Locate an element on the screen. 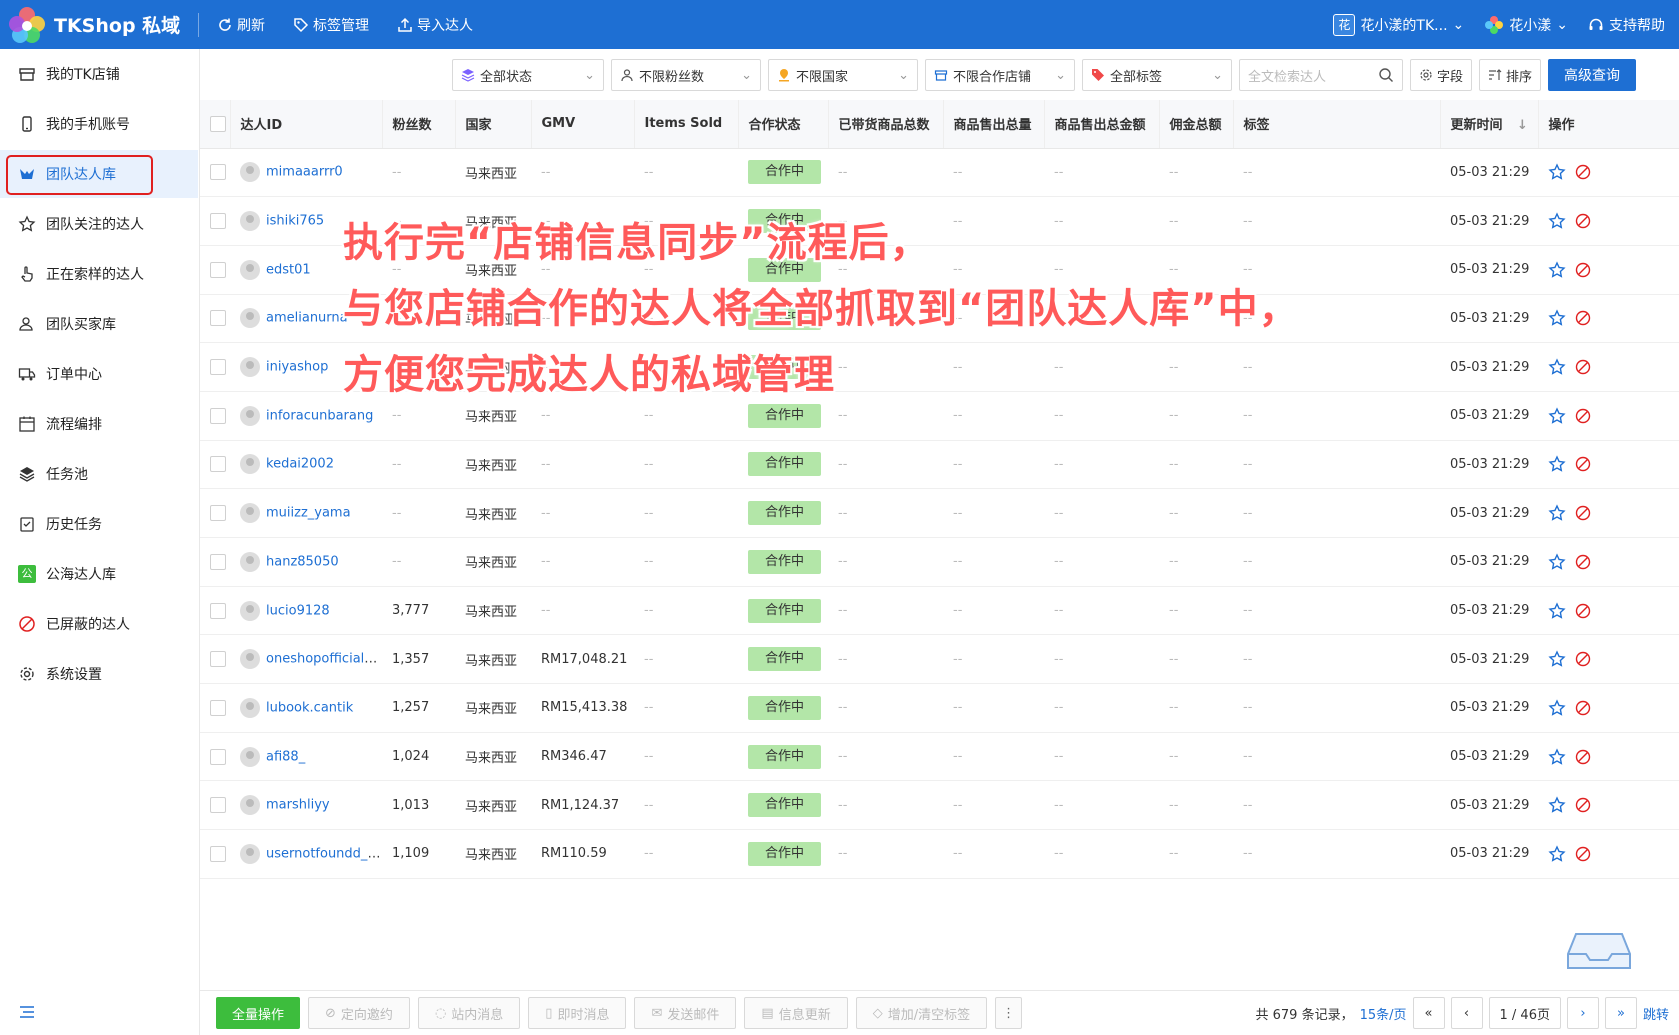 The height and width of the screenshot is (1035, 1679). info-update-button: ▤ 信息更新 is located at coordinates (796, 1013).